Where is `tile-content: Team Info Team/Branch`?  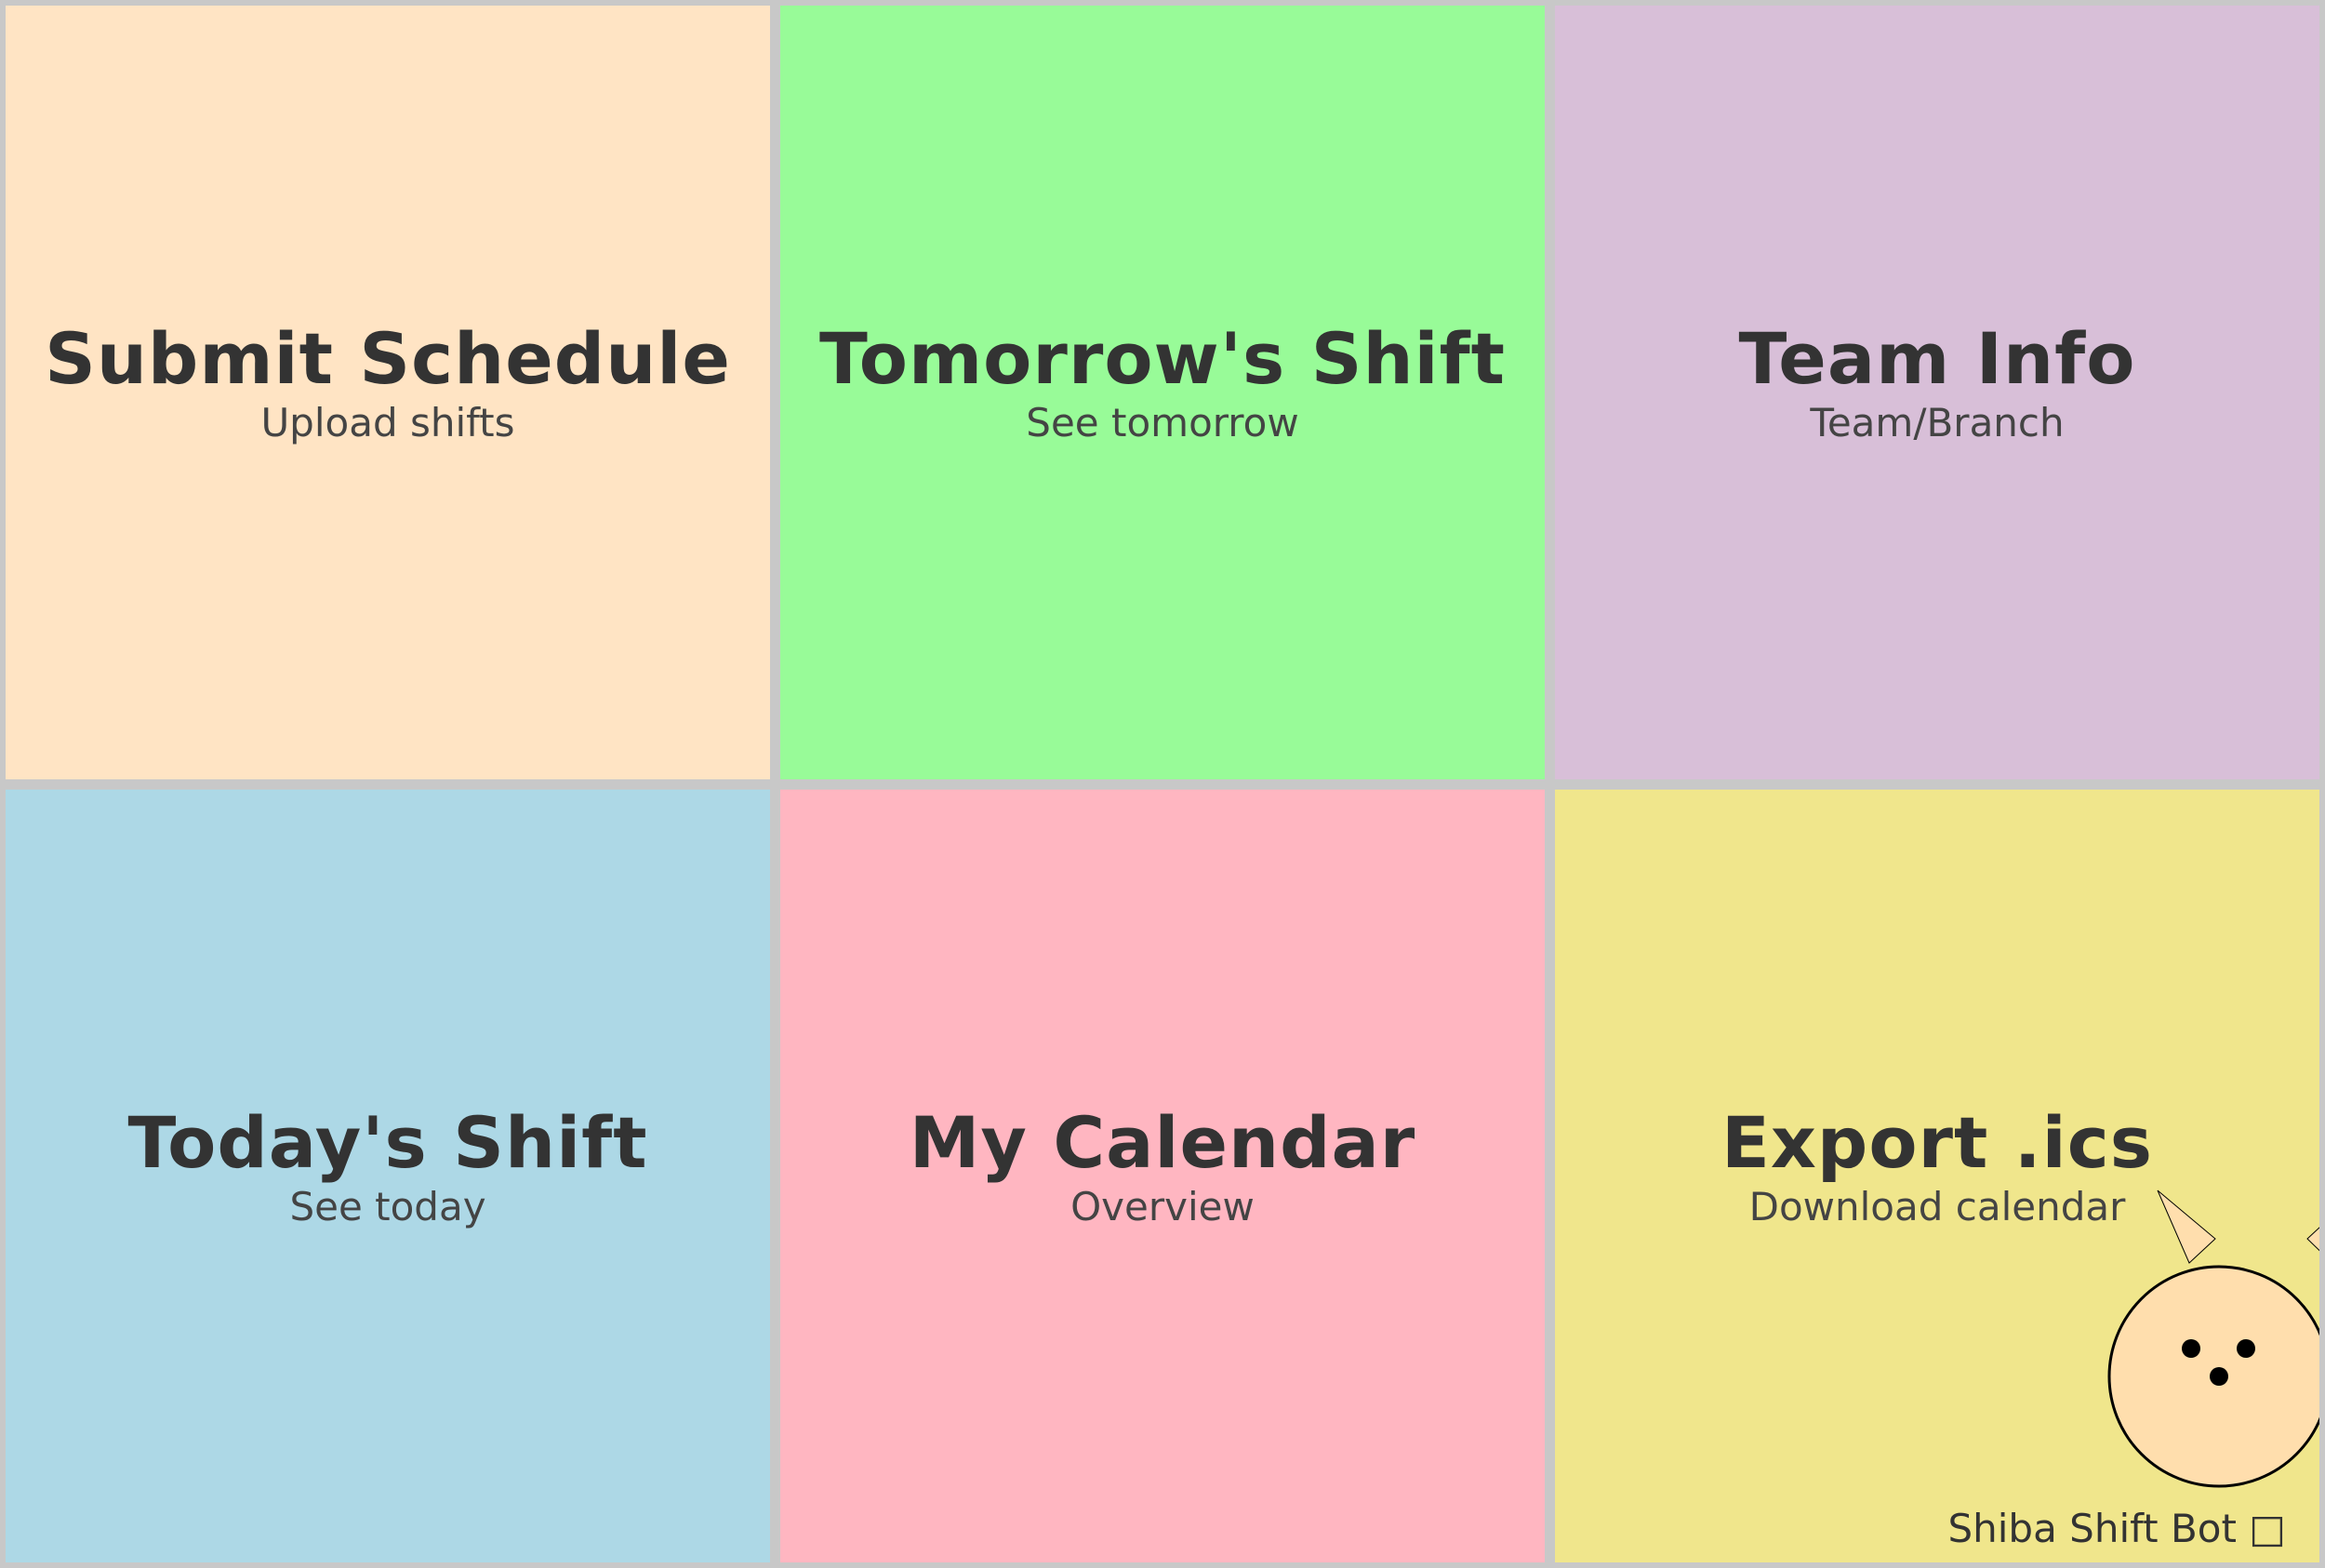 tile-content: Team Info Team/Branch is located at coordinates (1937, 381).